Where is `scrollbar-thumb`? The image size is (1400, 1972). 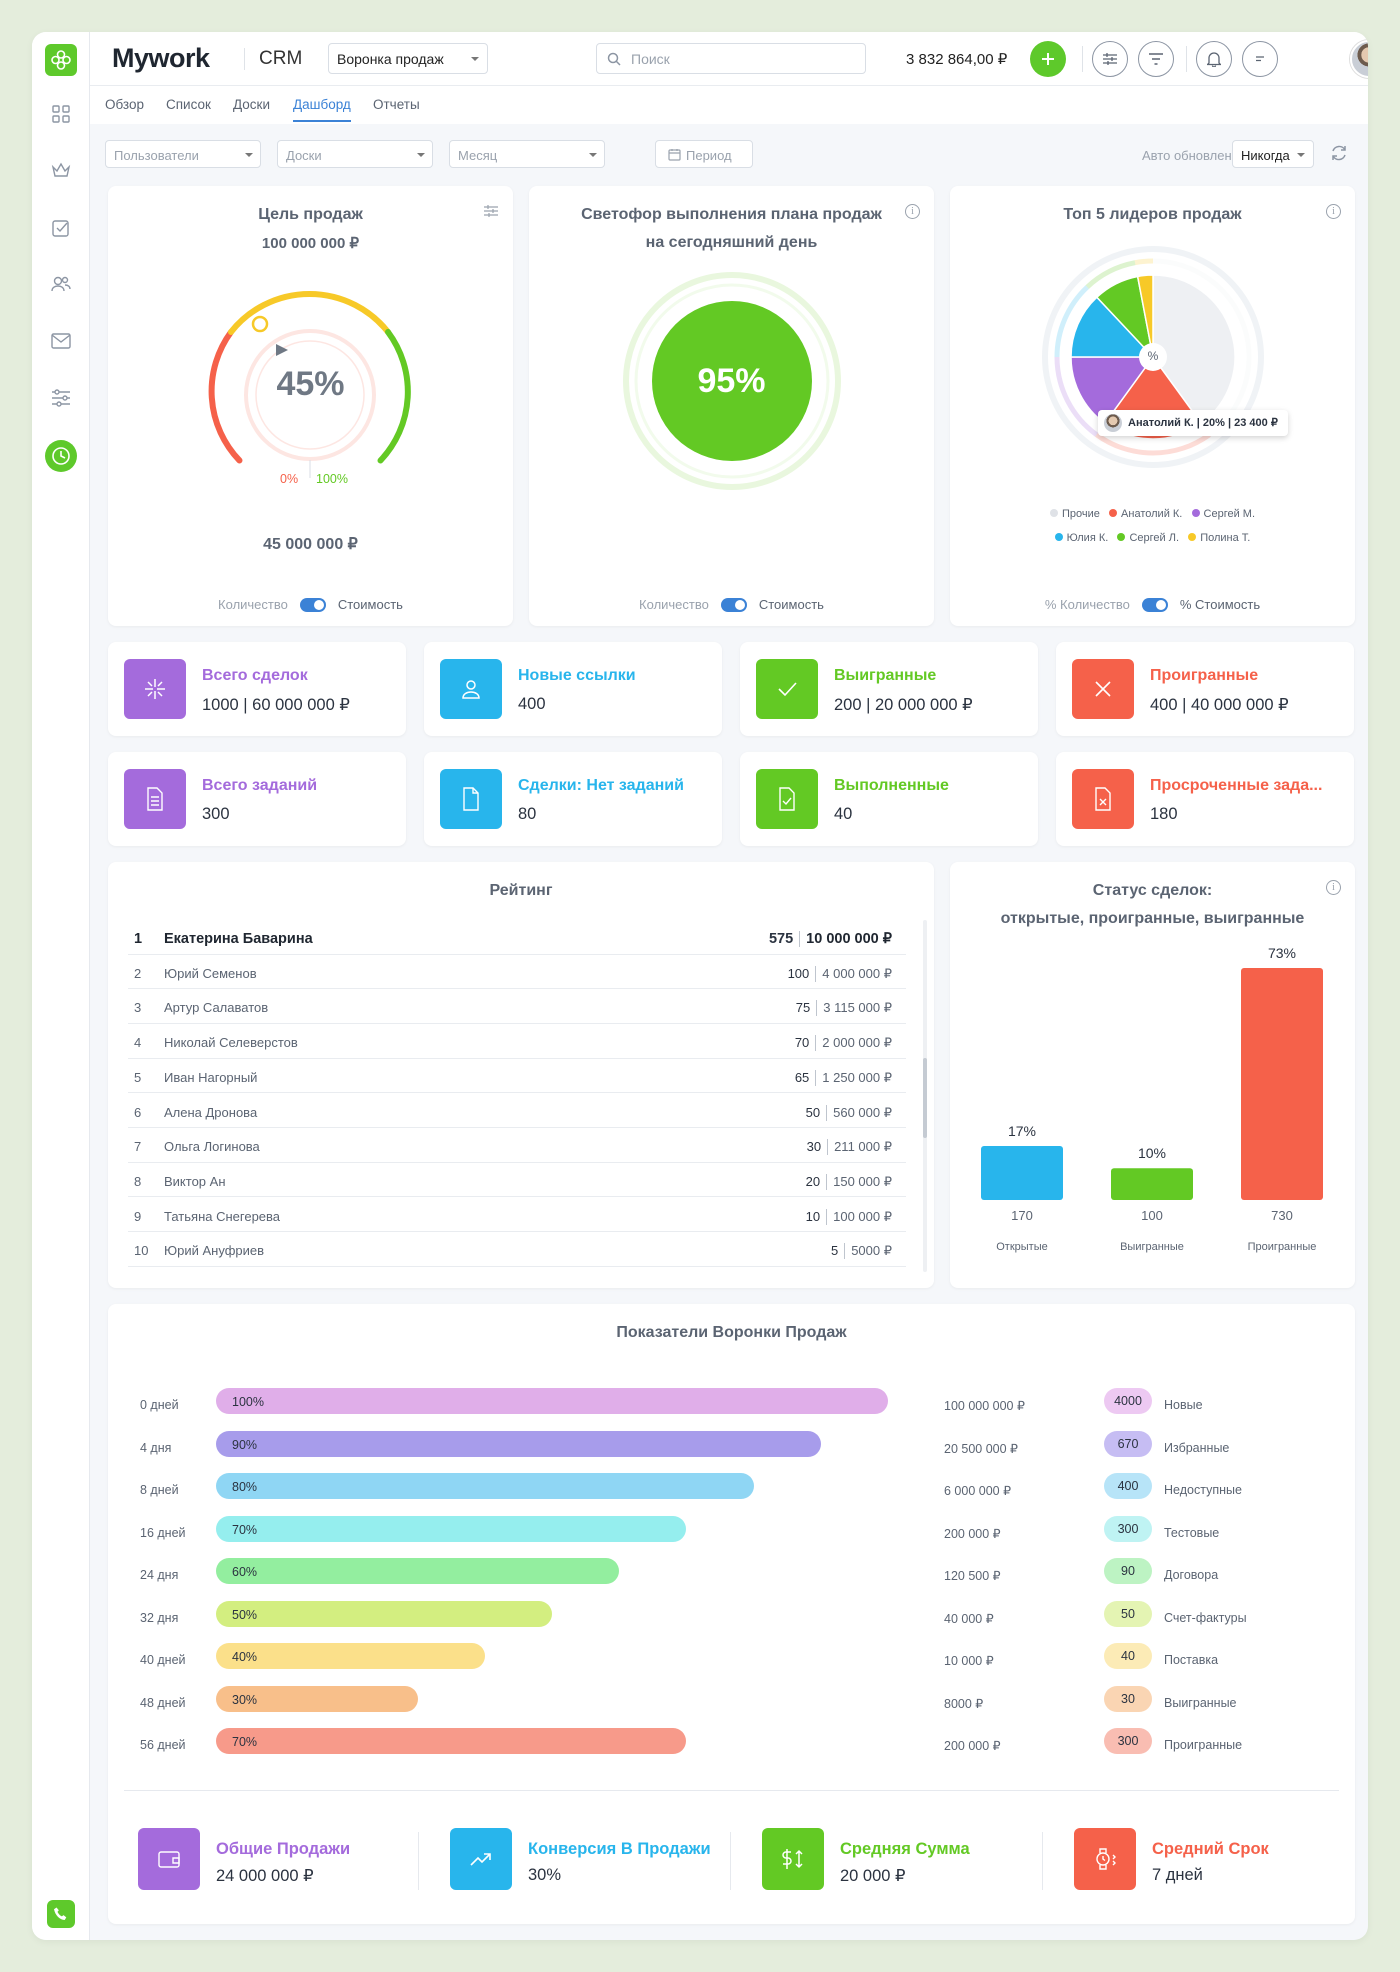
scrollbar-thumb is located at coordinates (925, 1098).